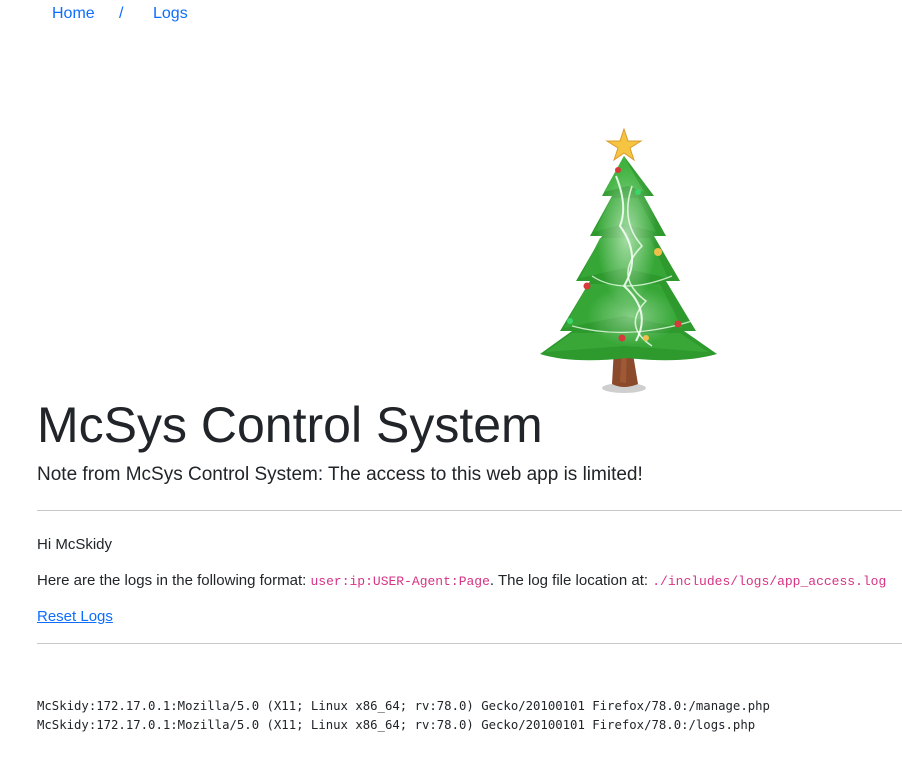  What do you see at coordinates (290, 425) in the screenshot?
I see `page-title: McSys Control System` at bounding box center [290, 425].